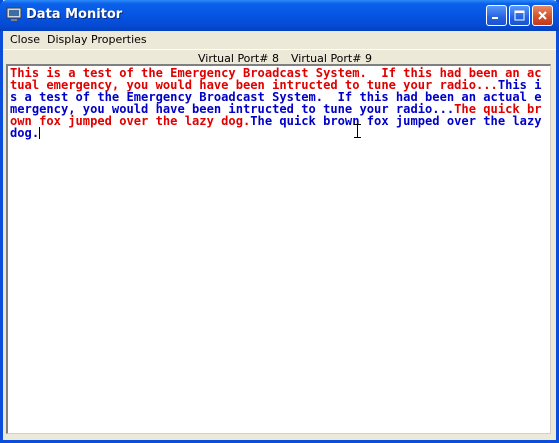 The image size is (559, 443). I want to click on close-button, so click(542, 15).